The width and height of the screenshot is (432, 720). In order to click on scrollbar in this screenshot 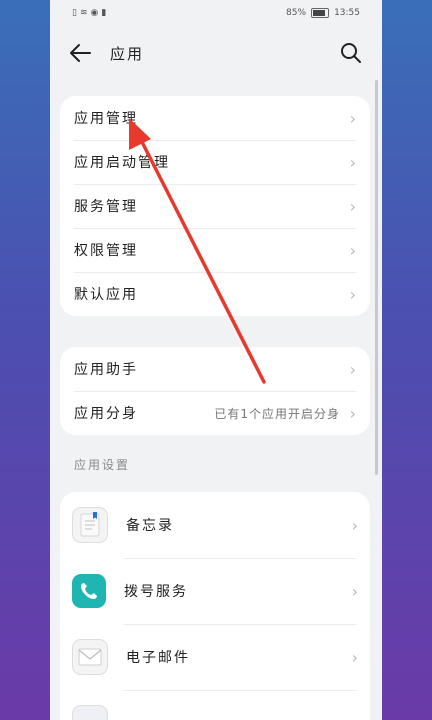, I will do `click(376, 277)`.